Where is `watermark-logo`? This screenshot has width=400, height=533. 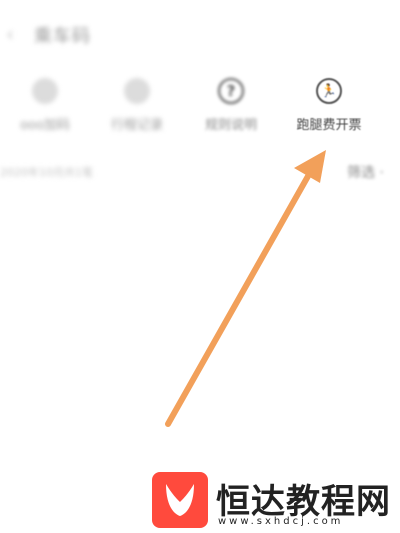
watermark-logo is located at coordinates (180, 500).